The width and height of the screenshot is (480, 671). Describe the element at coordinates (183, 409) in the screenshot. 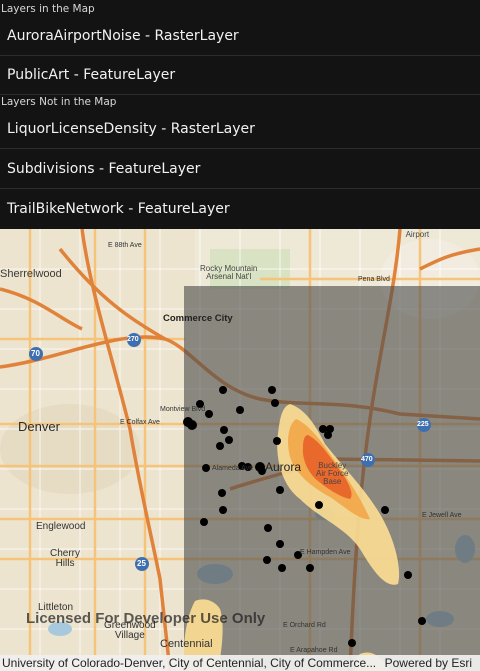

I see `map-label-montview-blvd: Montview Blvd` at that location.